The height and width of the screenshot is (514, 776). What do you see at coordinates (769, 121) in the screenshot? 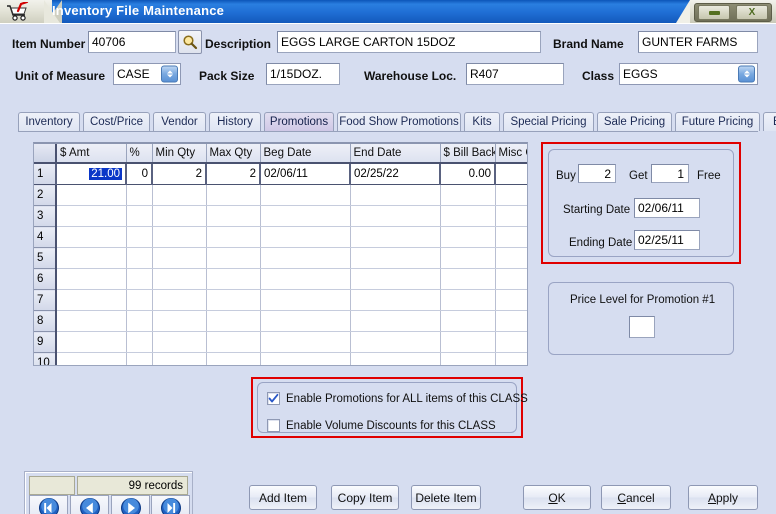
I see `tab-break: Break` at bounding box center [769, 121].